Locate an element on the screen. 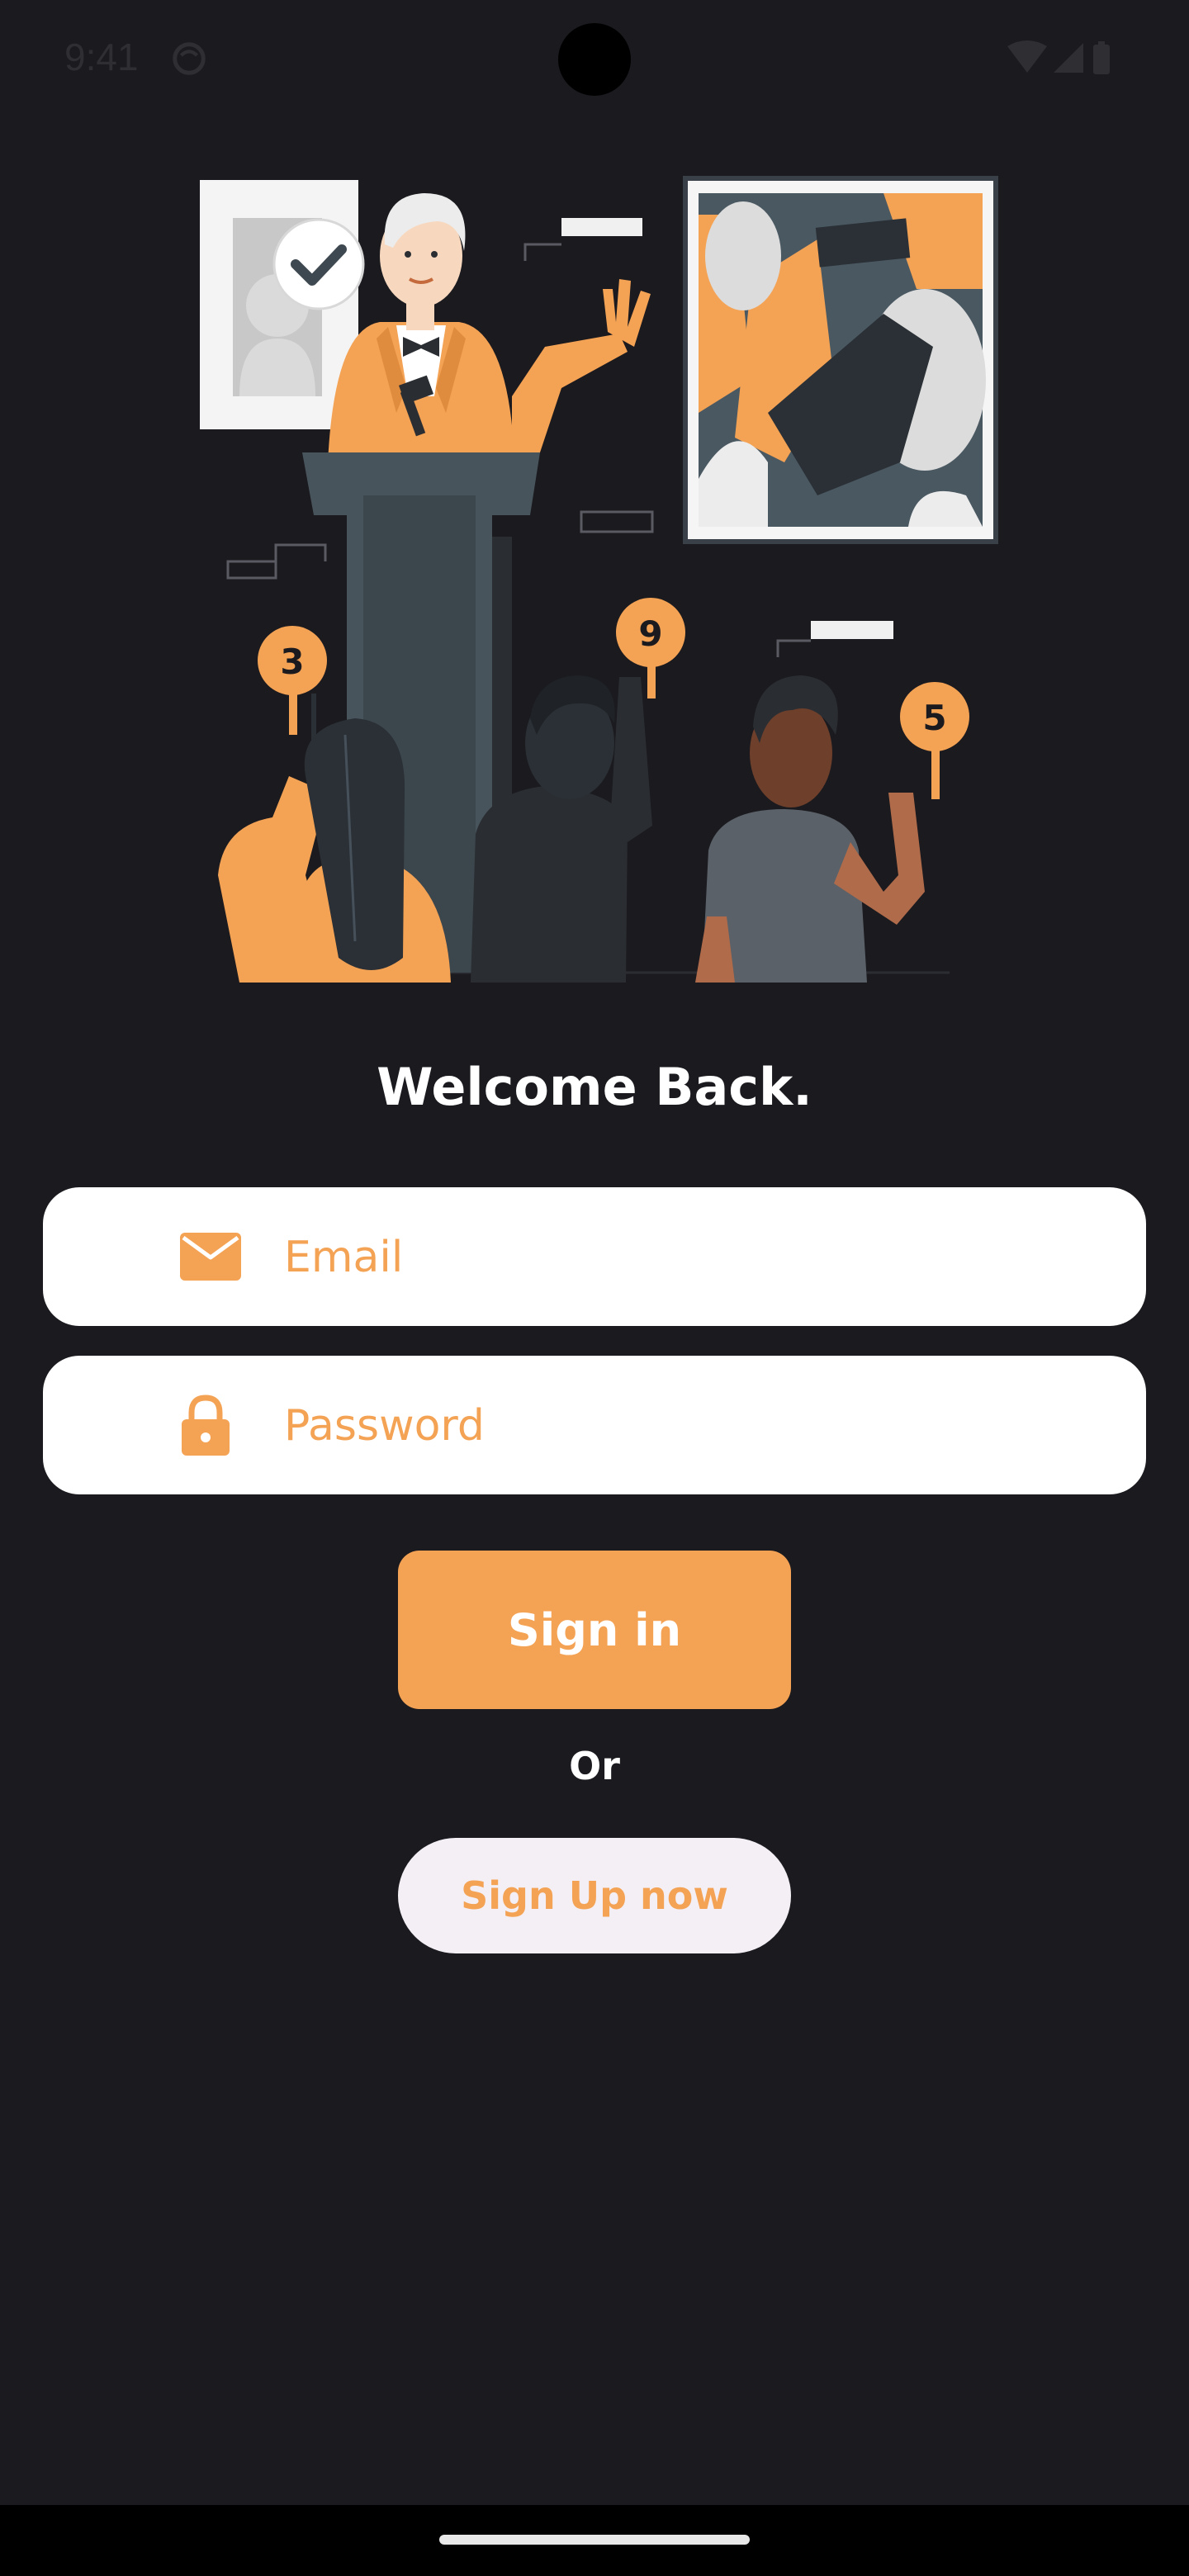  signal-icon is located at coordinates (1068, 58).